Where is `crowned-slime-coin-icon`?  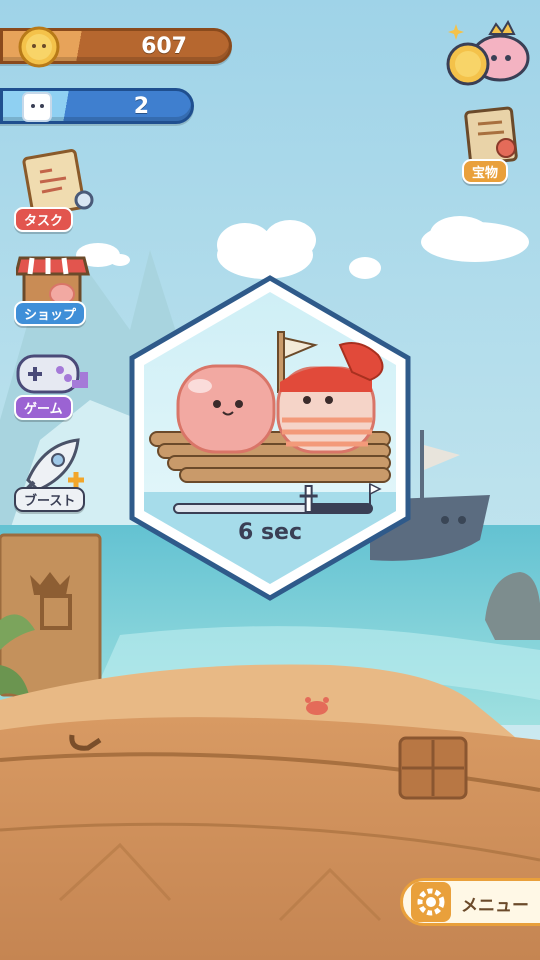 crowned-slime-coin-icon is located at coordinates (488, 52).